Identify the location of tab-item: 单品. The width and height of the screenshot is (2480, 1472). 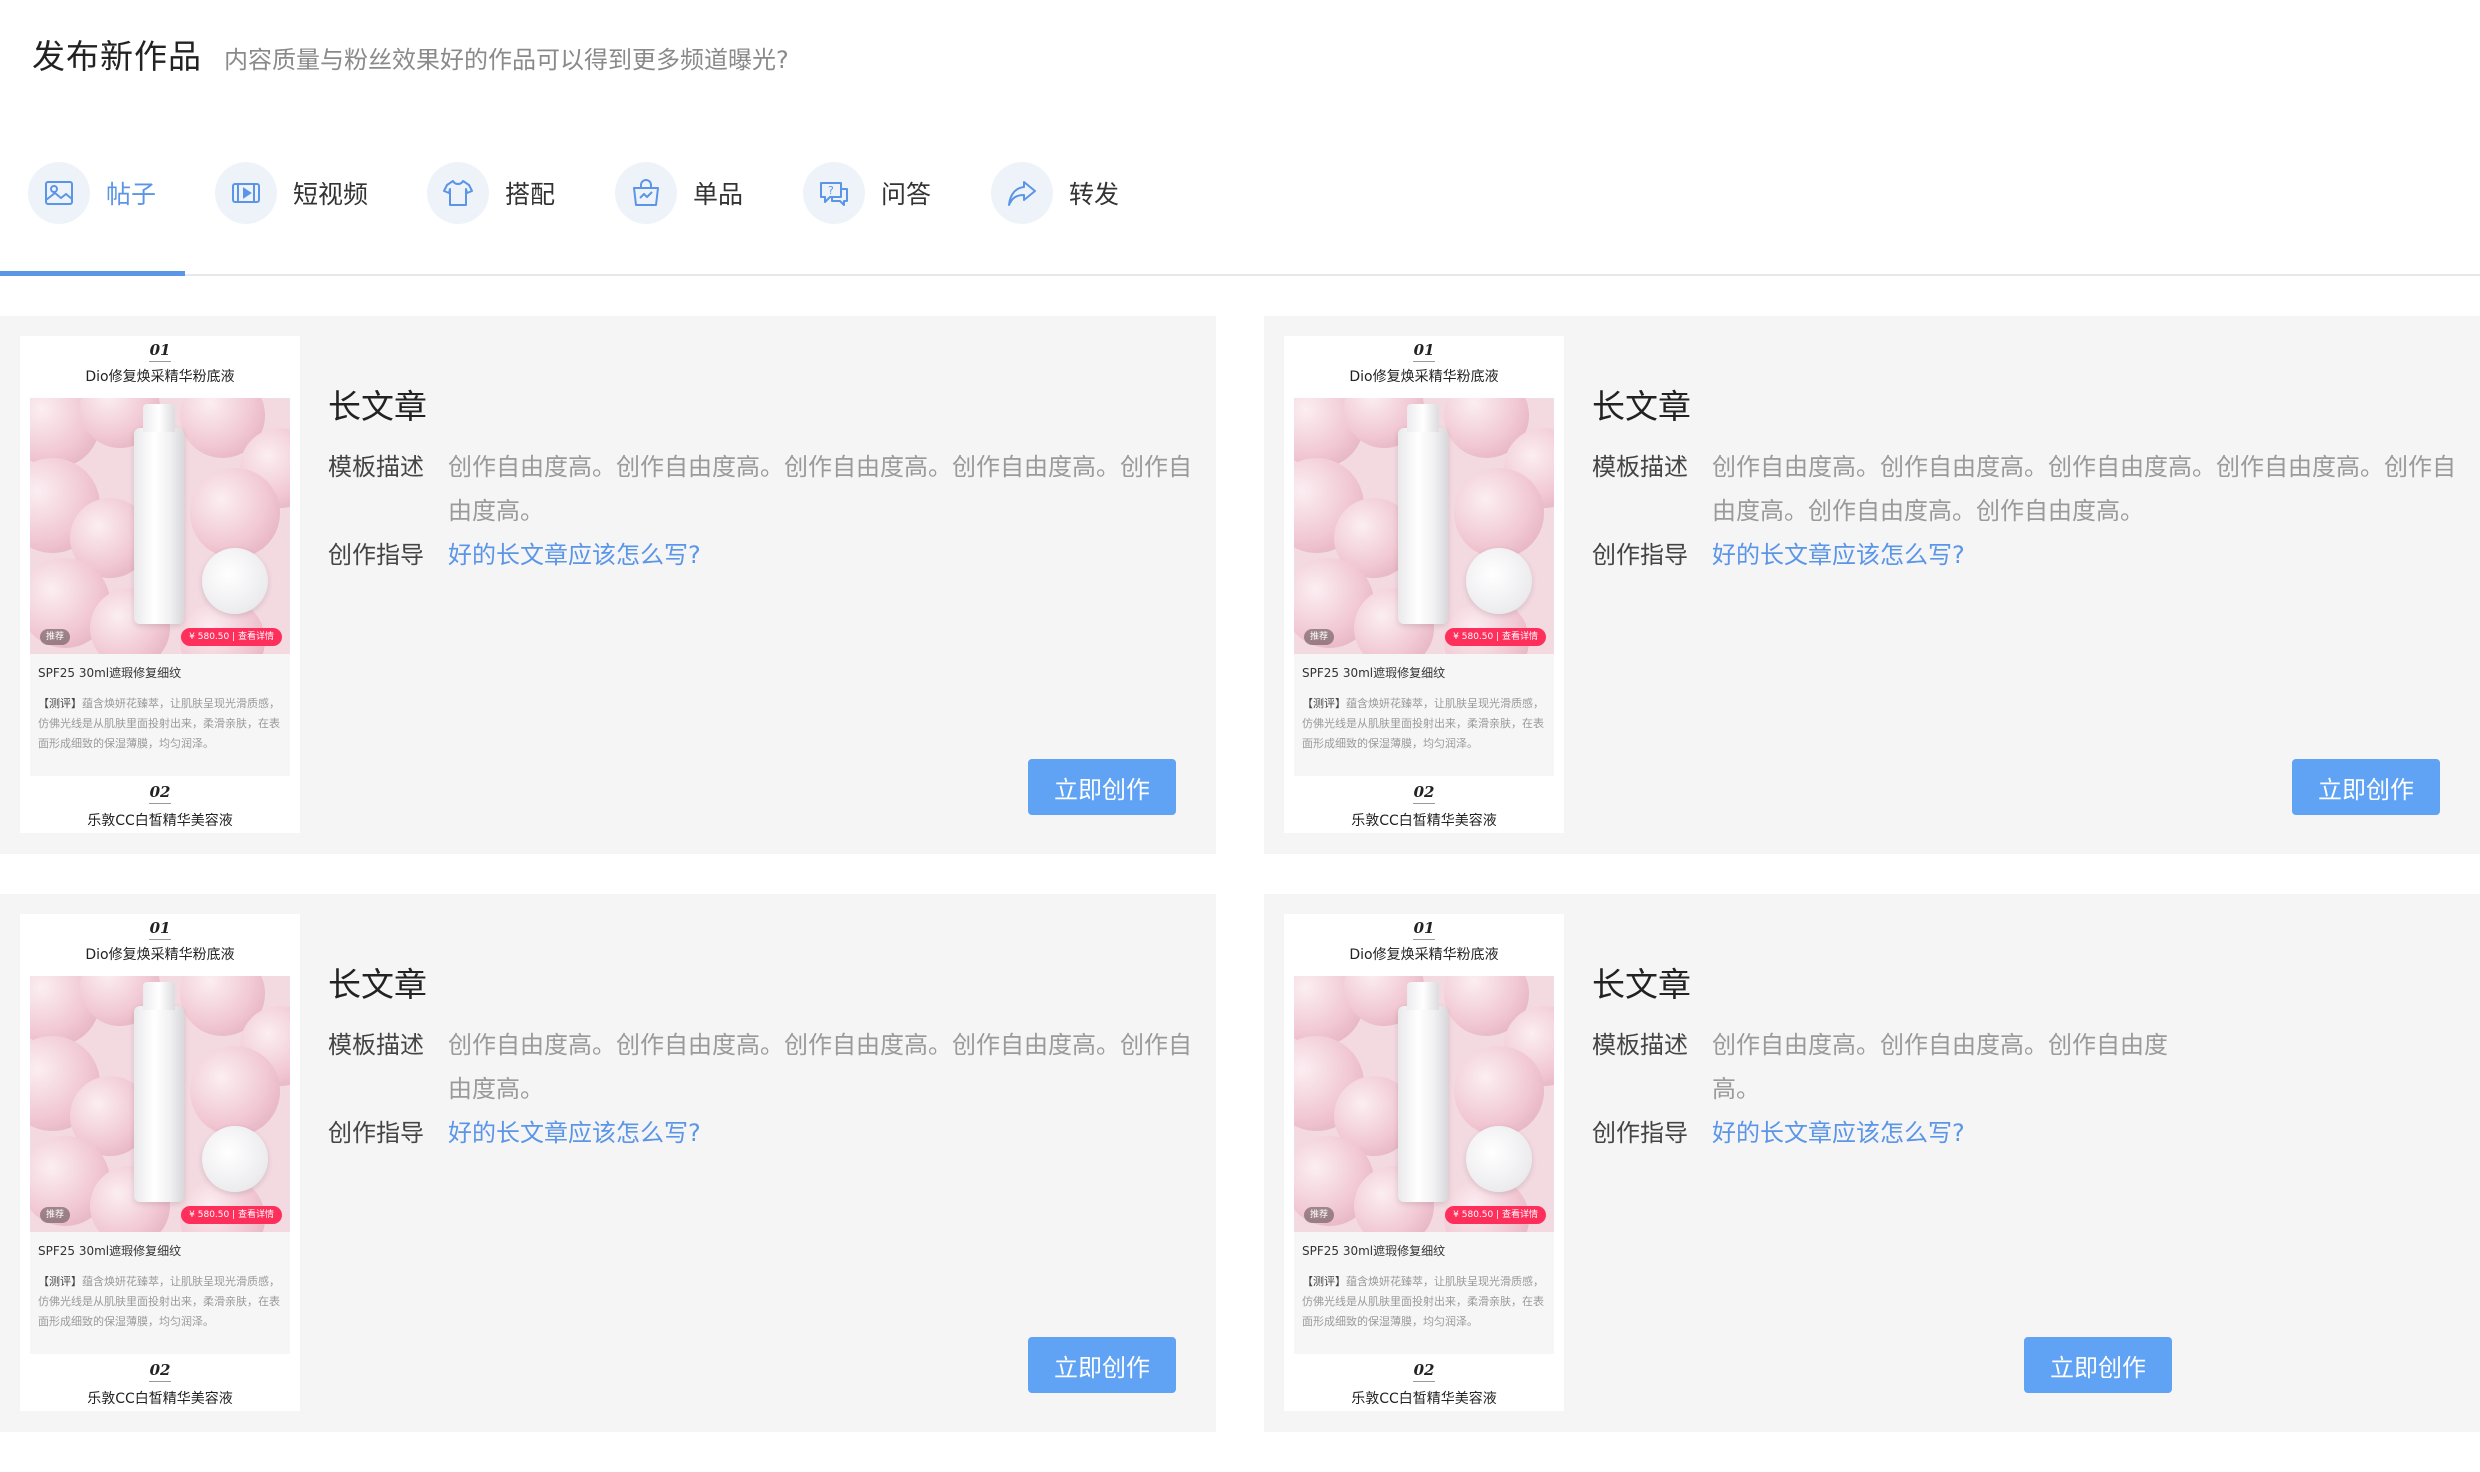
(679, 193).